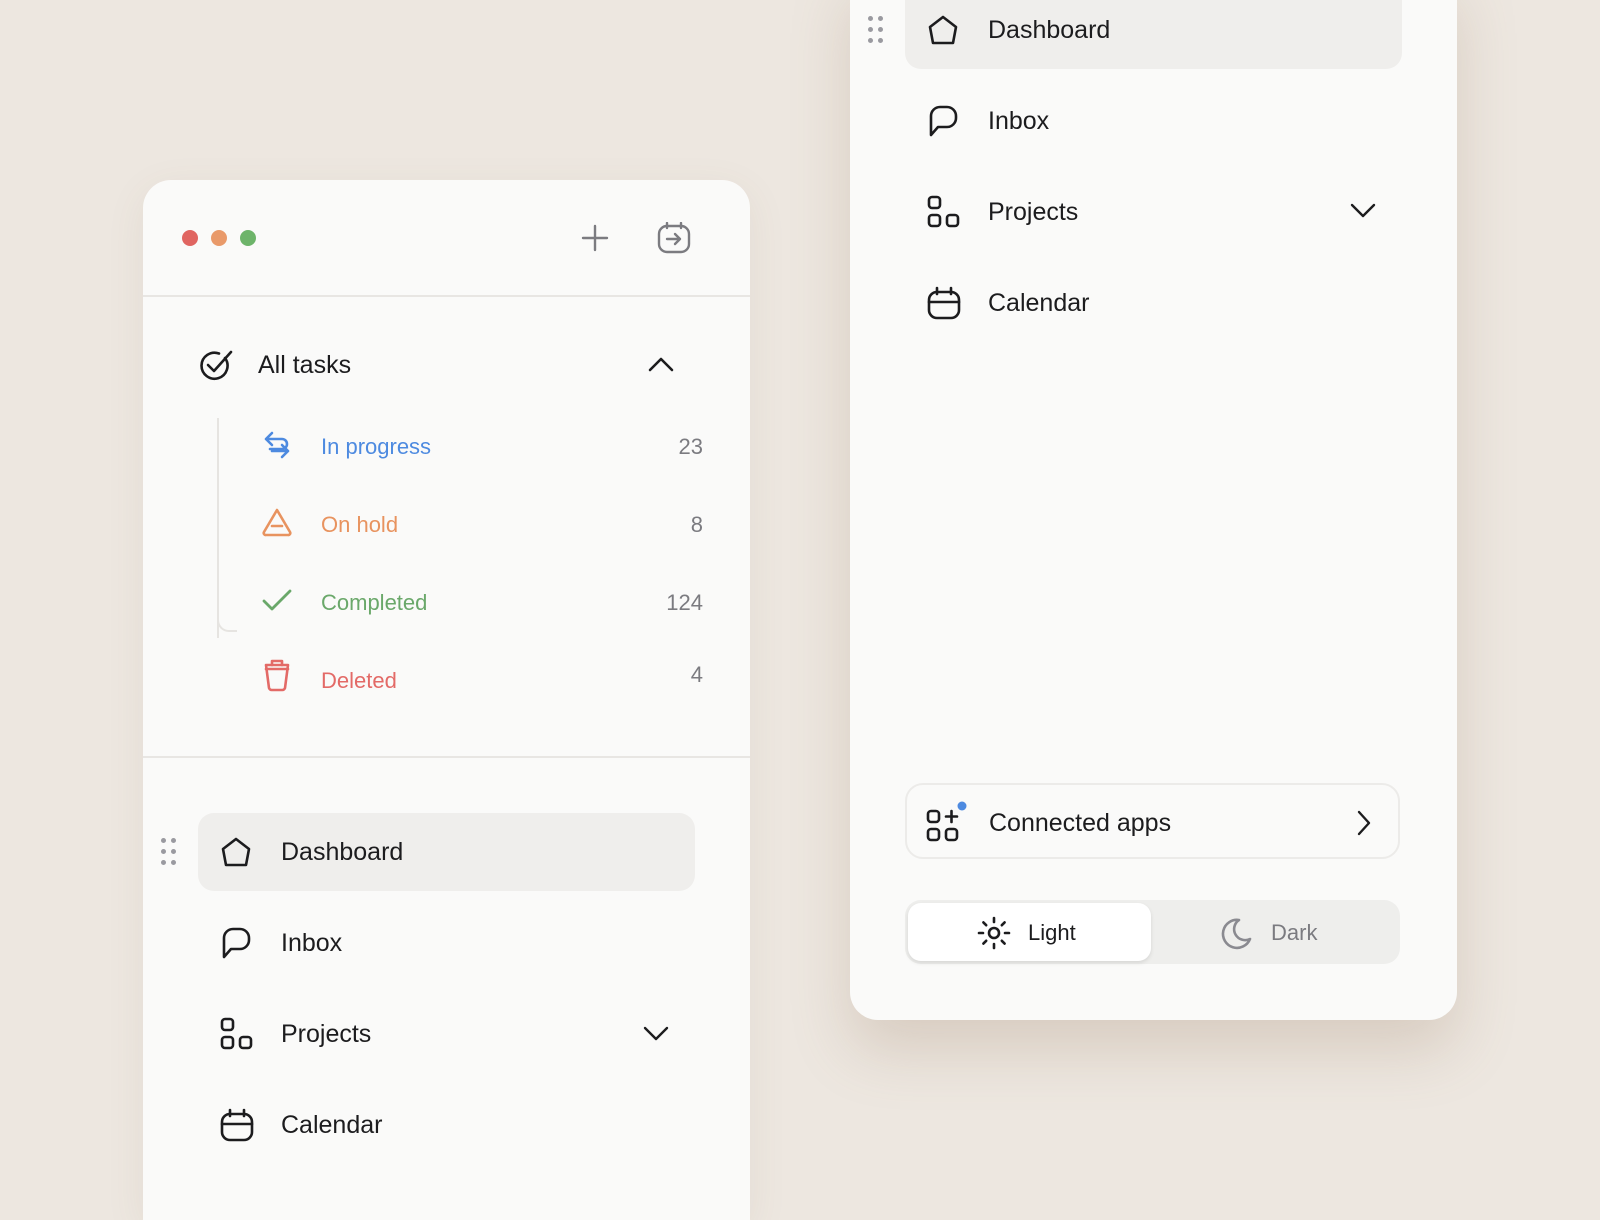 This screenshot has width=1600, height=1220. Describe the element at coordinates (661, 364) in the screenshot. I see `chevron-up-icon` at that location.